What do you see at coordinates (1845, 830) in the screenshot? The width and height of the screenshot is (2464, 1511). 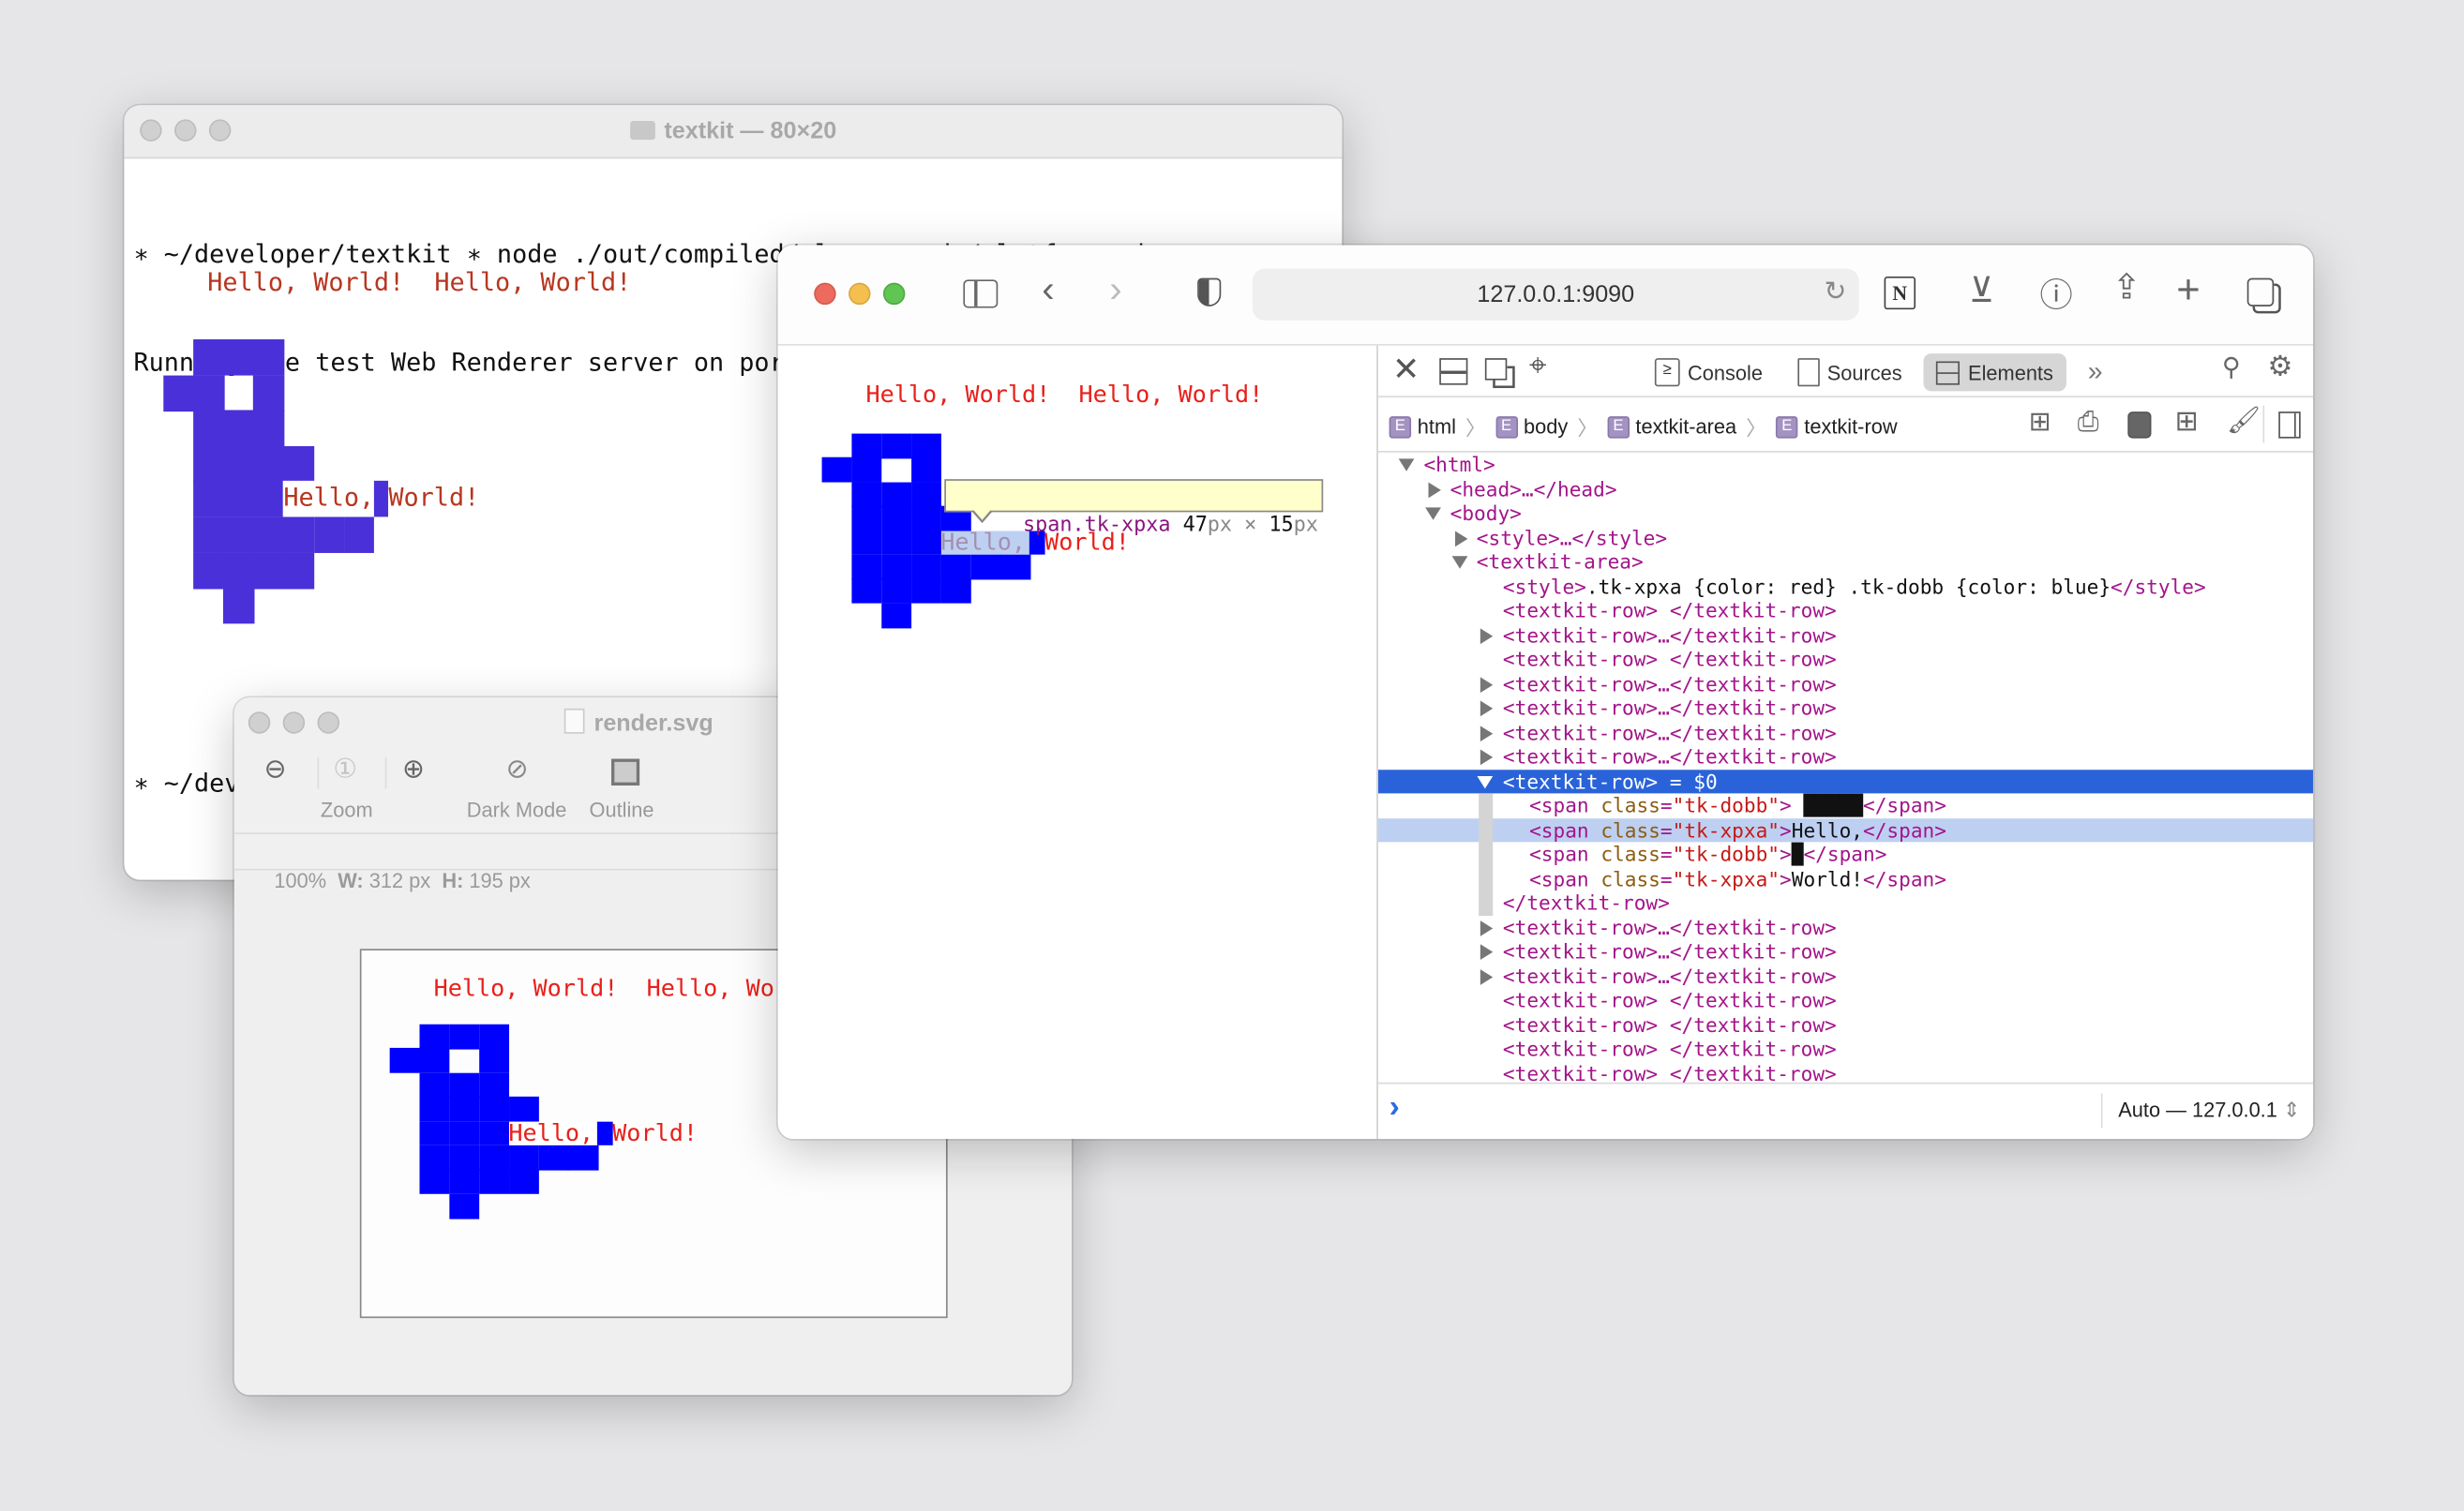 I see `dom-node: <span class="tk-xpxa">Hello,</span>` at bounding box center [1845, 830].